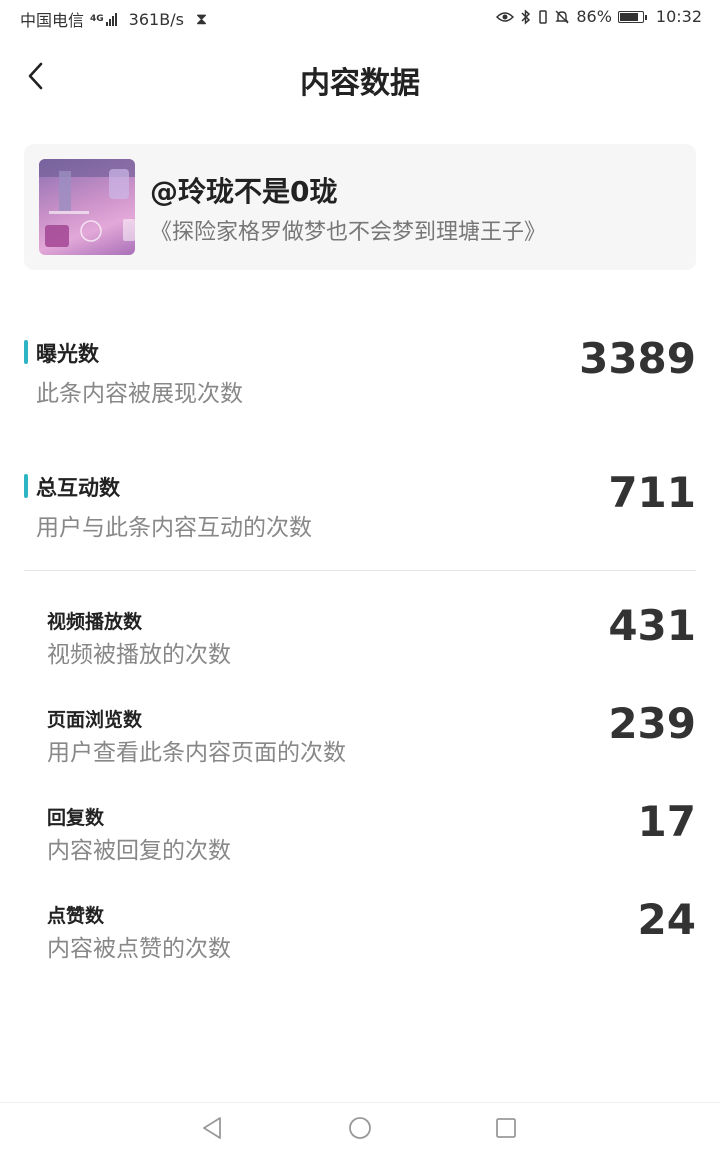  I want to click on clock: 10:32, so click(678, 16).